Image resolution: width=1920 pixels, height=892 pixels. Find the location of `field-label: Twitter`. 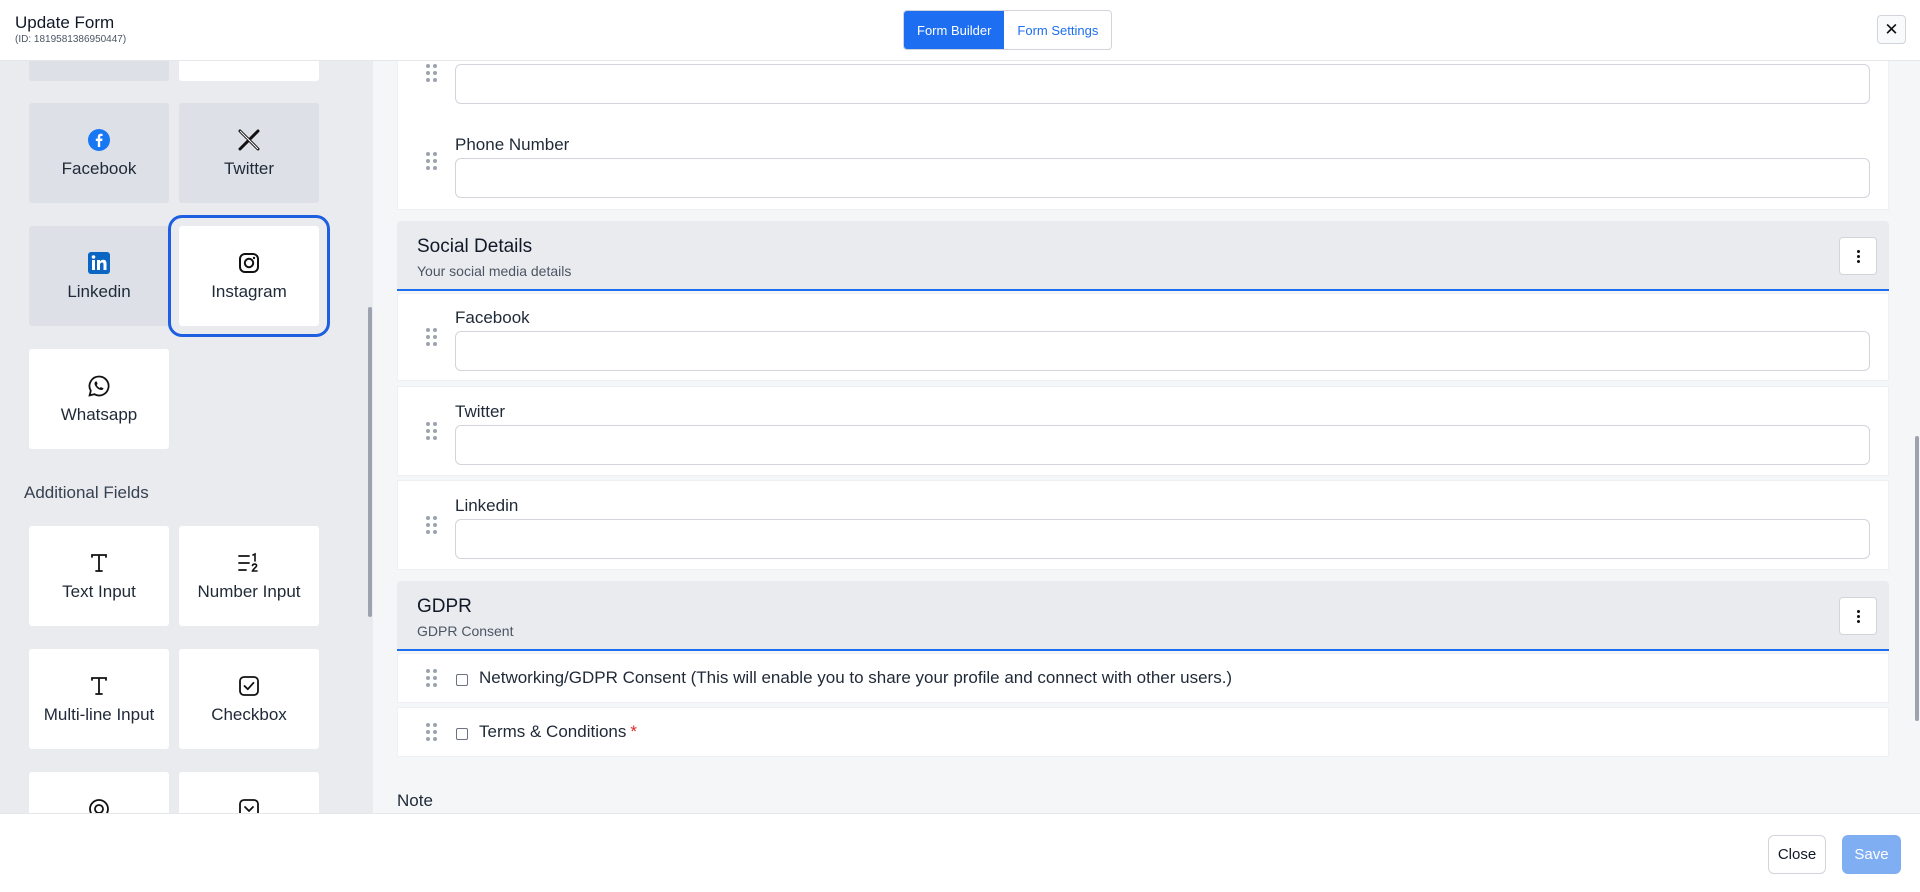

field-label: Twitter is located at coordinates (480, 411).